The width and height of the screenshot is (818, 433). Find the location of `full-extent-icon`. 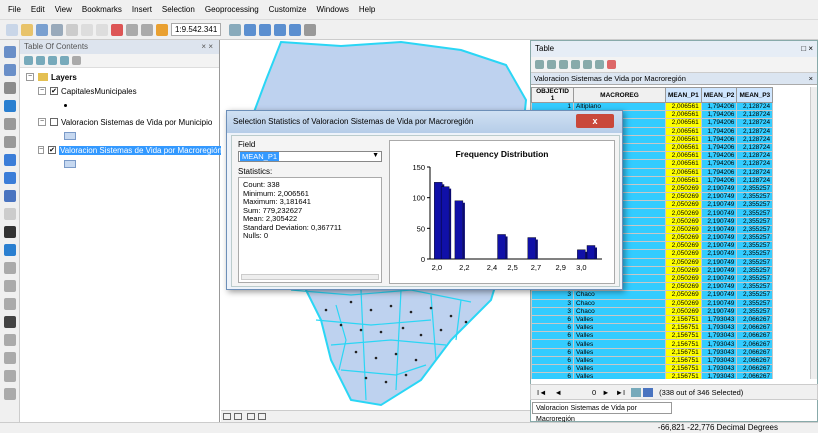

full-extent-icon is located at coordinates (9, 106).